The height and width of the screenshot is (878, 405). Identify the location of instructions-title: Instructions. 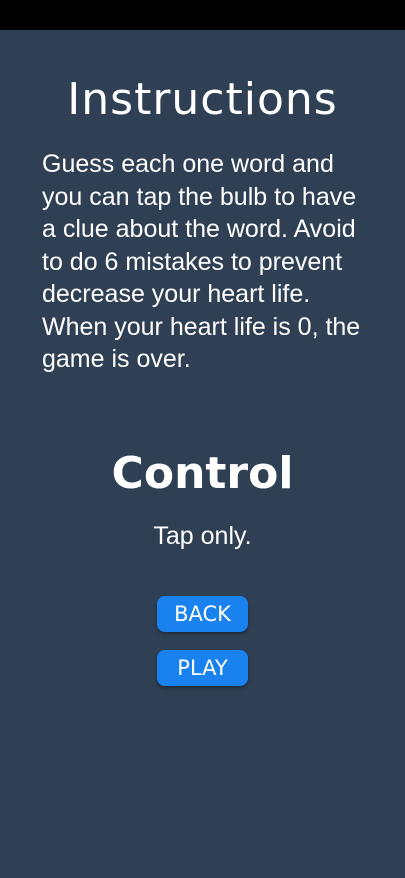
(202, 99).